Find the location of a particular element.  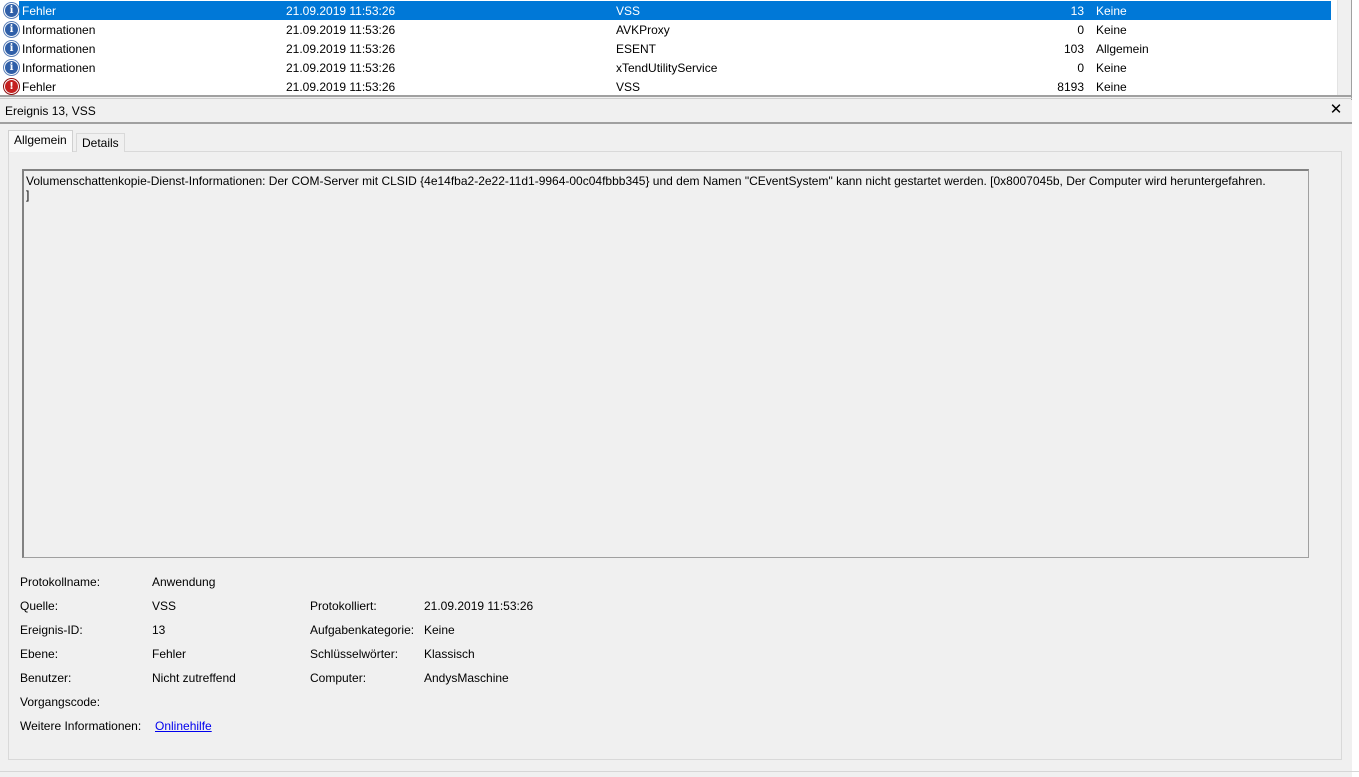

vorgangscode-label: Vorgangscode: is located at coordinates (60, 702).